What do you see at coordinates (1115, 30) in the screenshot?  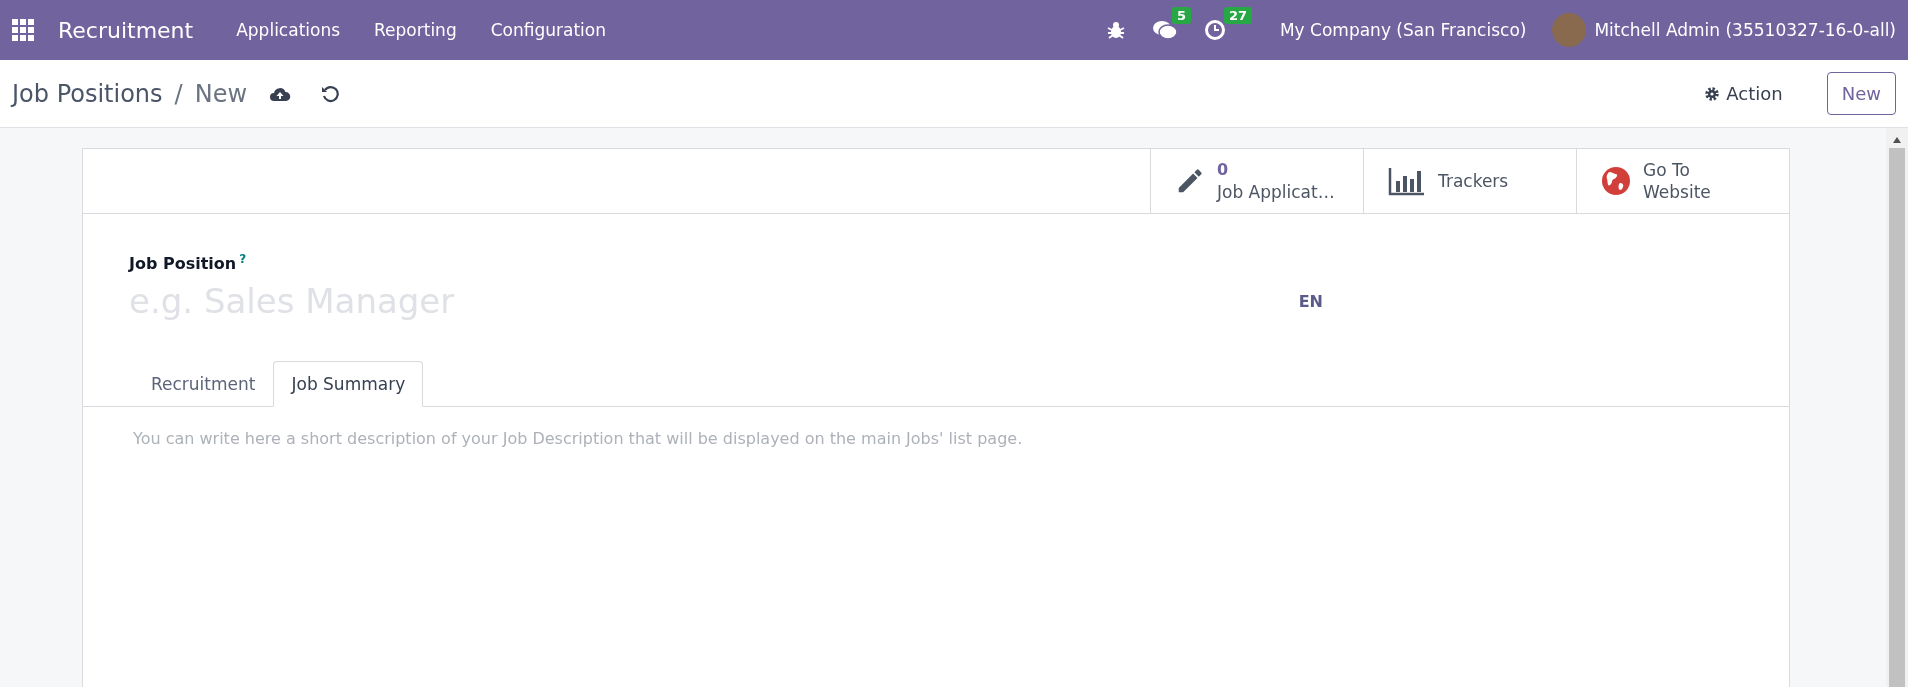 I see `bug-icon` at bounding box center [1115, 30].